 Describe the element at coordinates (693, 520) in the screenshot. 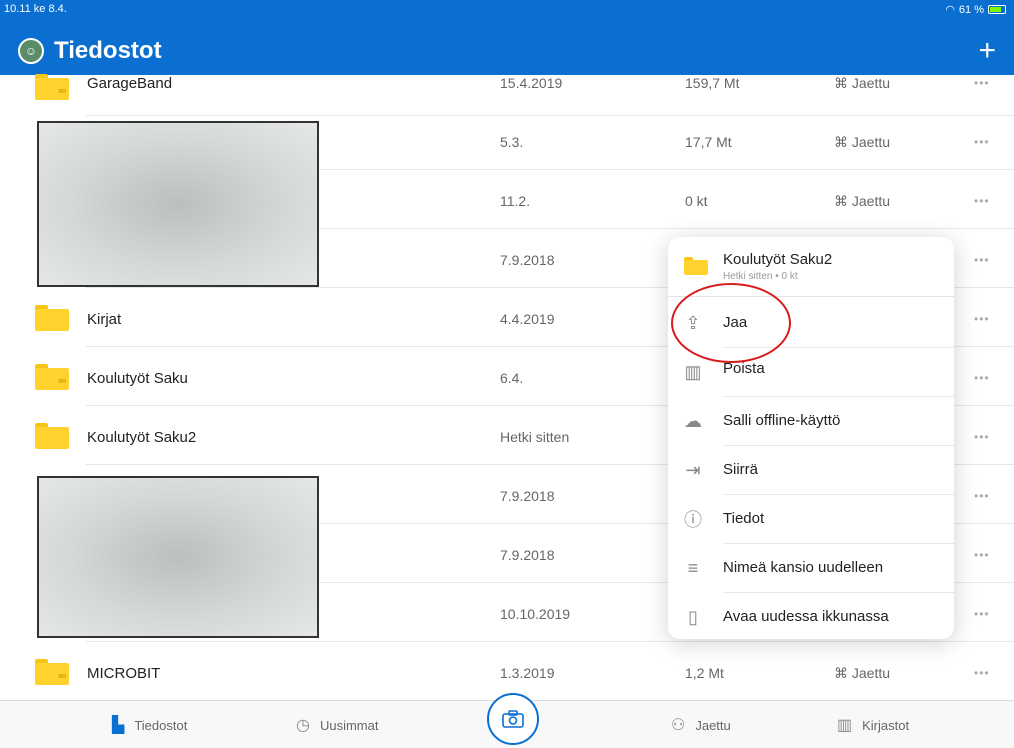

I see `info-icon: ⓘ` at that location.